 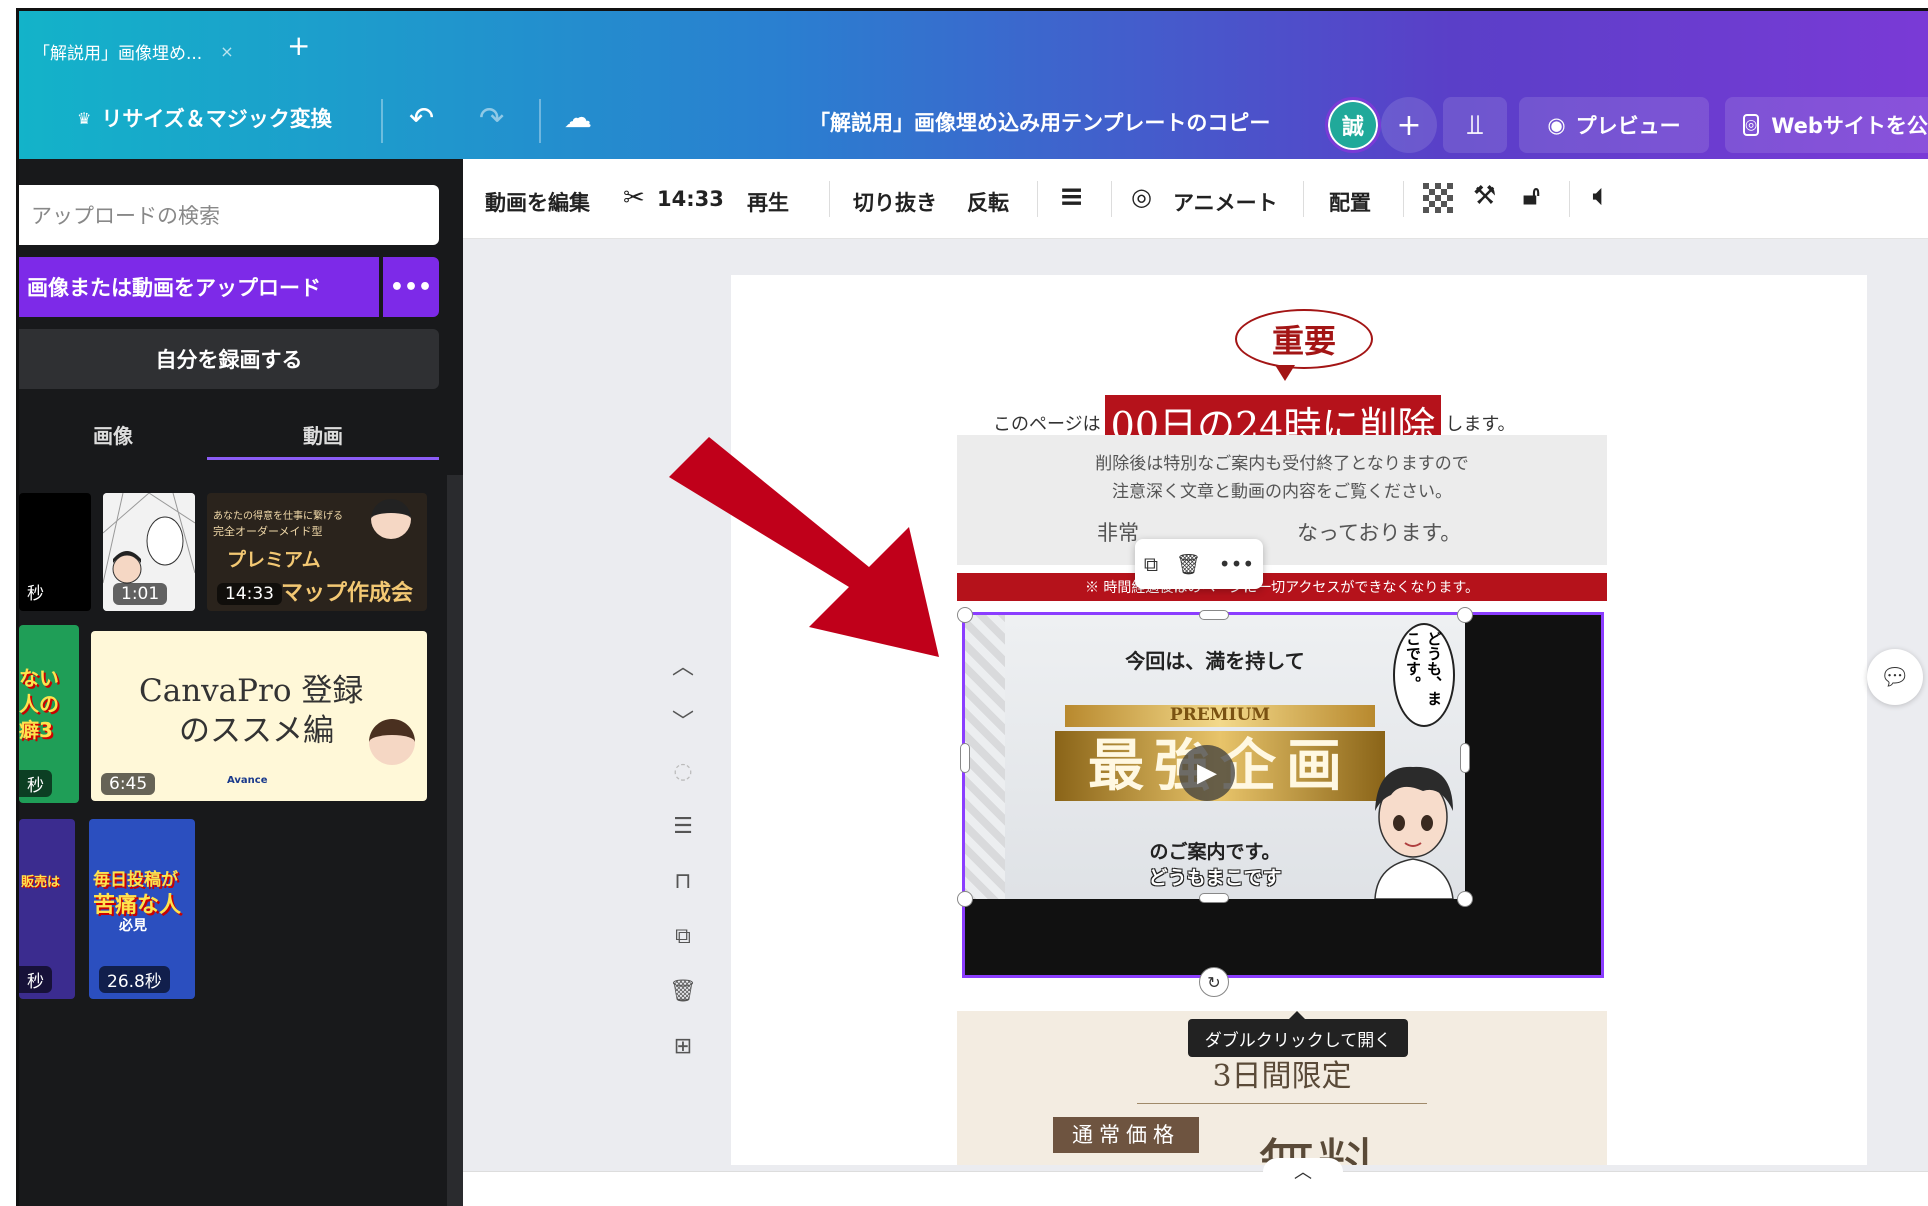 I want to click on thumbnail-text: マップ作成会, so click(x=347, y=593).